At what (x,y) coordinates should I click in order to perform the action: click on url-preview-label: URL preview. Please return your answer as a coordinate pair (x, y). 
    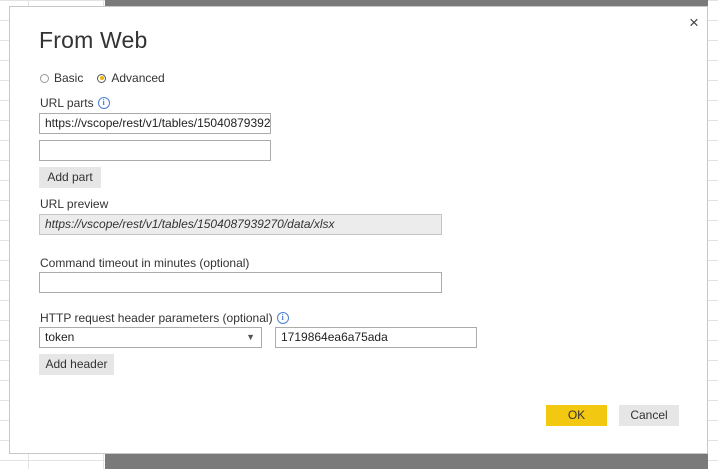
    Looking at the image, I should click on (74, 204).